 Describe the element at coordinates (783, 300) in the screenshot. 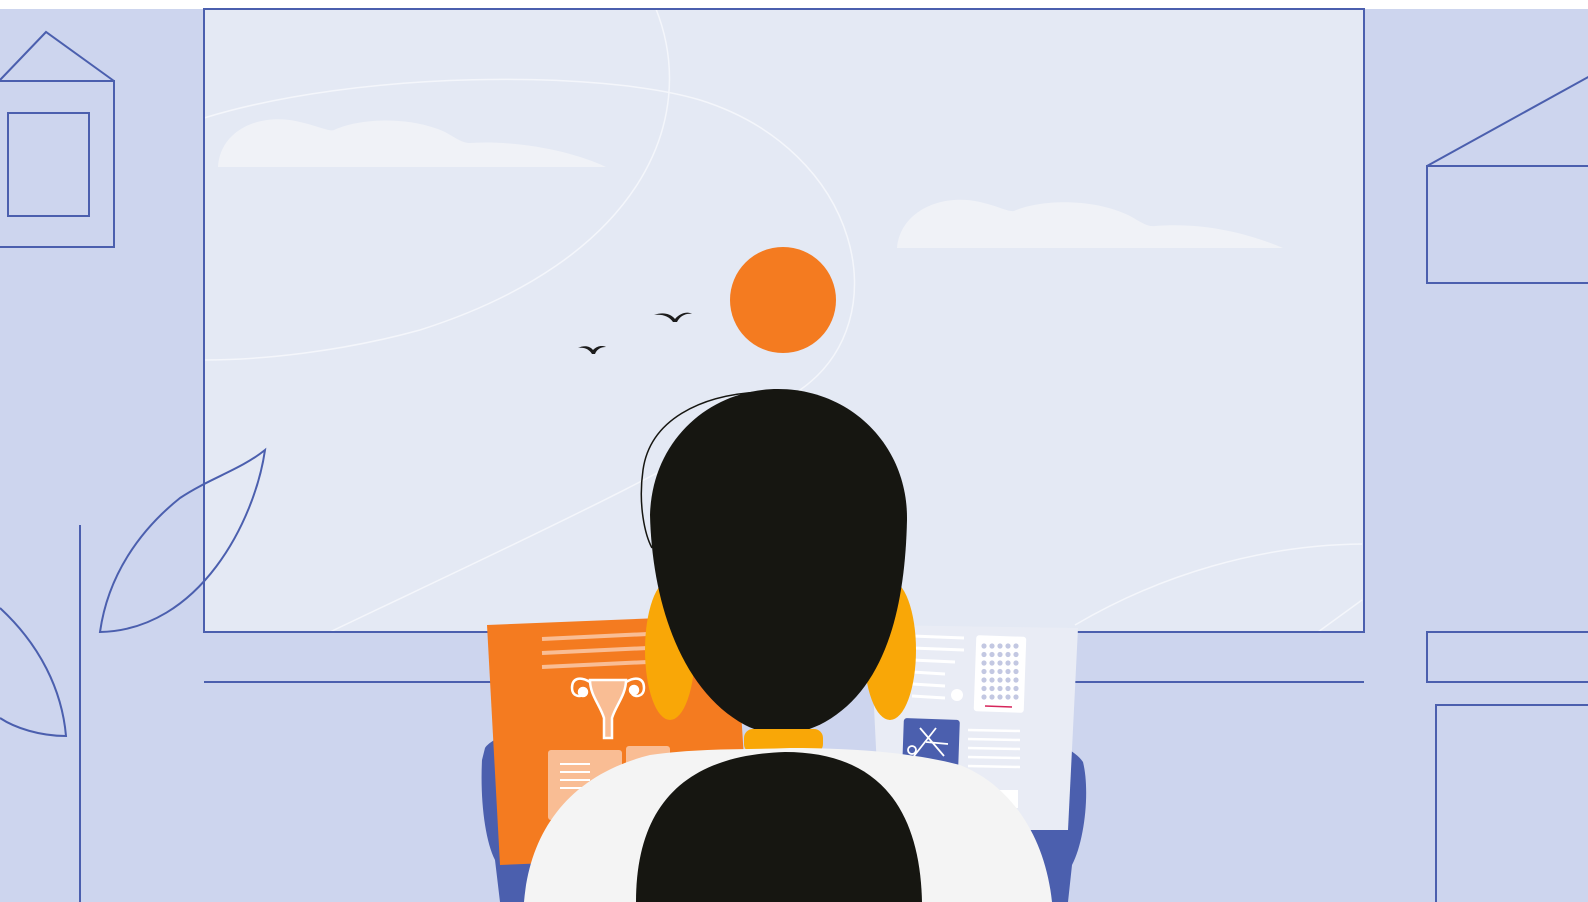

I see `sun-icon` at that location.